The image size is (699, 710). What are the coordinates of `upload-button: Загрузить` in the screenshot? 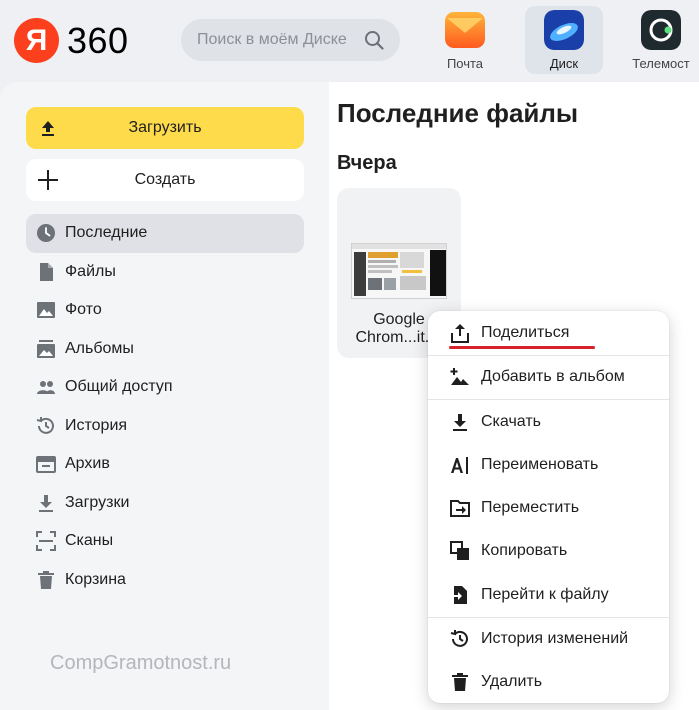 It's located at (165, 128).